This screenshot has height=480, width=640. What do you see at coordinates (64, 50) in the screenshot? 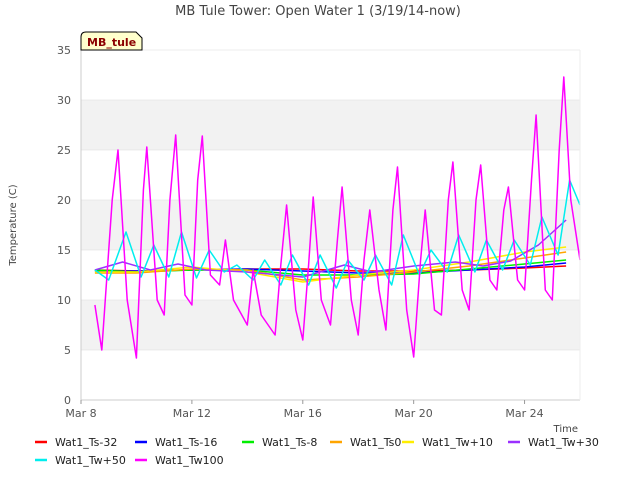
I see `y-tick-label: 35` at bounding box center [64, 50].